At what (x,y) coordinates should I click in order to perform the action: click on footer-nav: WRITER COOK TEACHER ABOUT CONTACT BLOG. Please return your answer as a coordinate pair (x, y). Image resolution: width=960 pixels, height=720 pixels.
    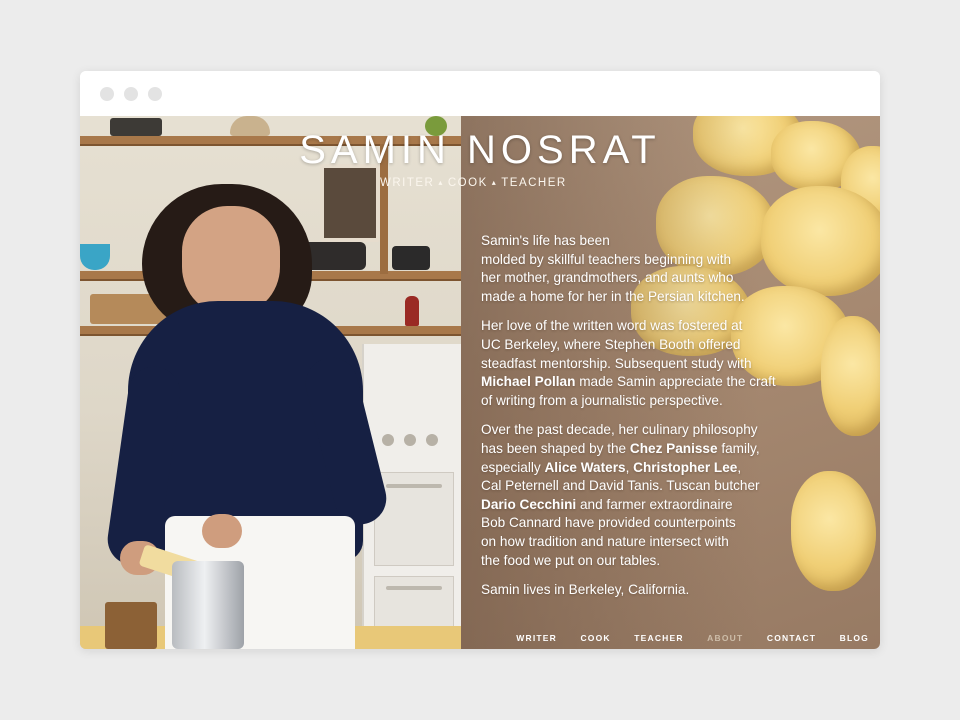
    Looking at the image, I should click on (683, 635).